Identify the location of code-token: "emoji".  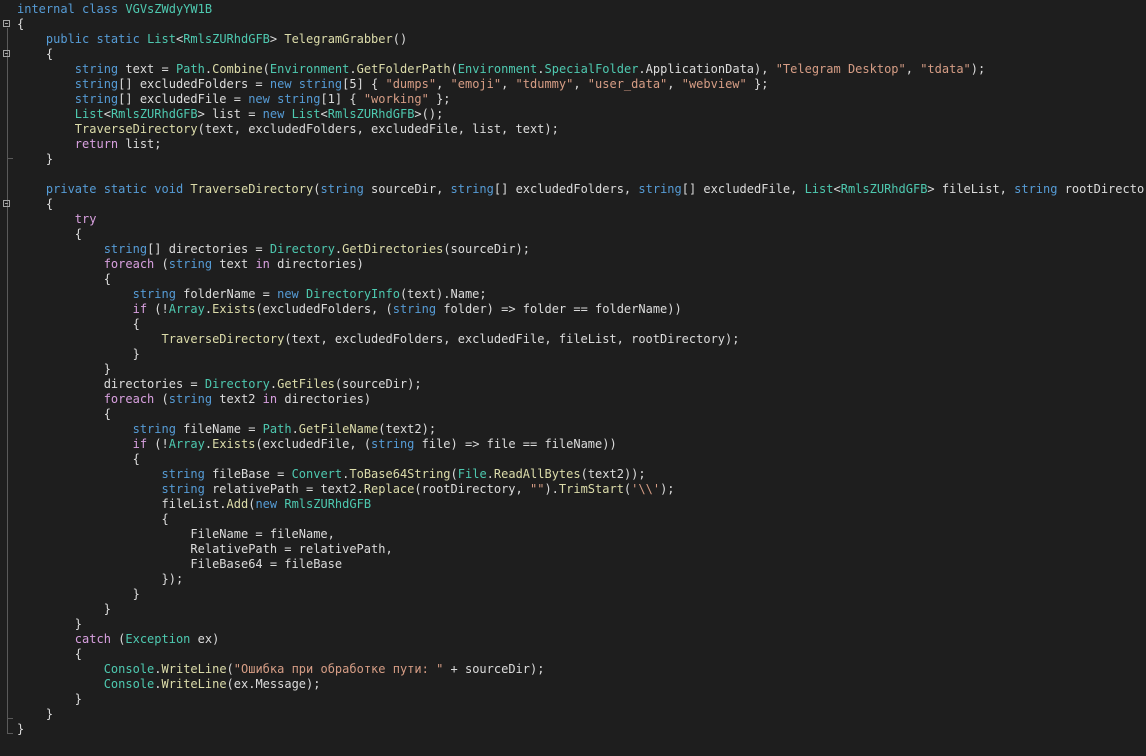
(476, 84).